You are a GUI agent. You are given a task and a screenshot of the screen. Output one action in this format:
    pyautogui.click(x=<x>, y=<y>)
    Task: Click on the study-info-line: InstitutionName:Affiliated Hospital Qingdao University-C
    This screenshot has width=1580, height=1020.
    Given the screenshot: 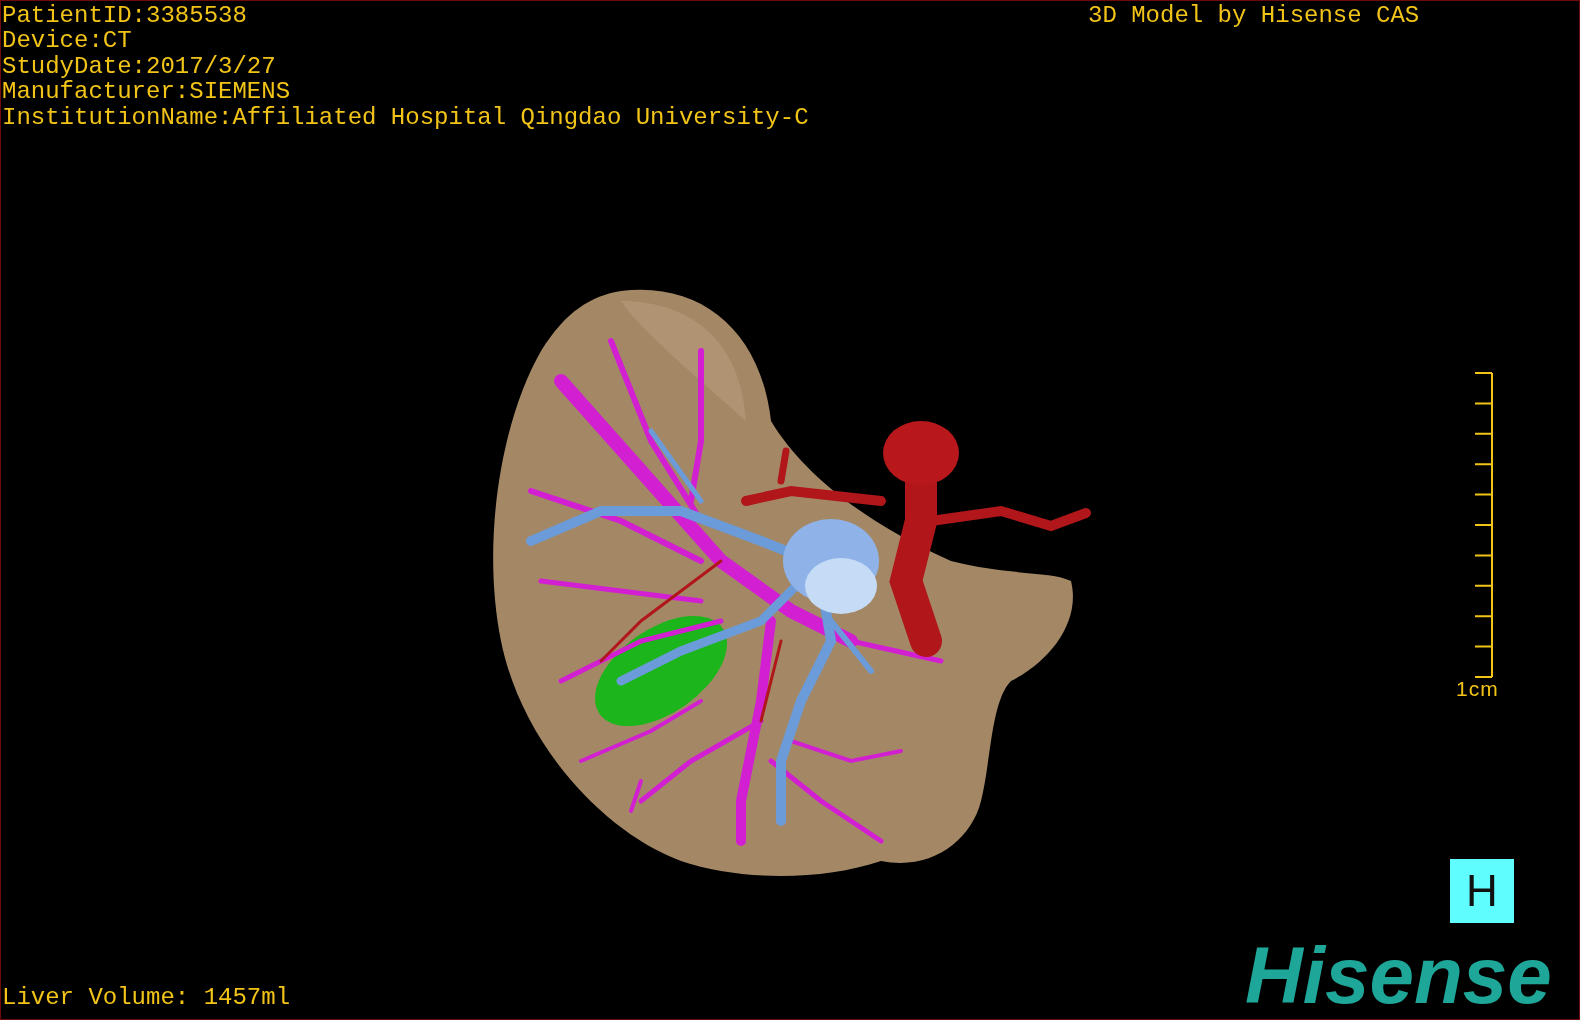 What is the action you would take?
    pyautogui.click(x=405, y=117)
    